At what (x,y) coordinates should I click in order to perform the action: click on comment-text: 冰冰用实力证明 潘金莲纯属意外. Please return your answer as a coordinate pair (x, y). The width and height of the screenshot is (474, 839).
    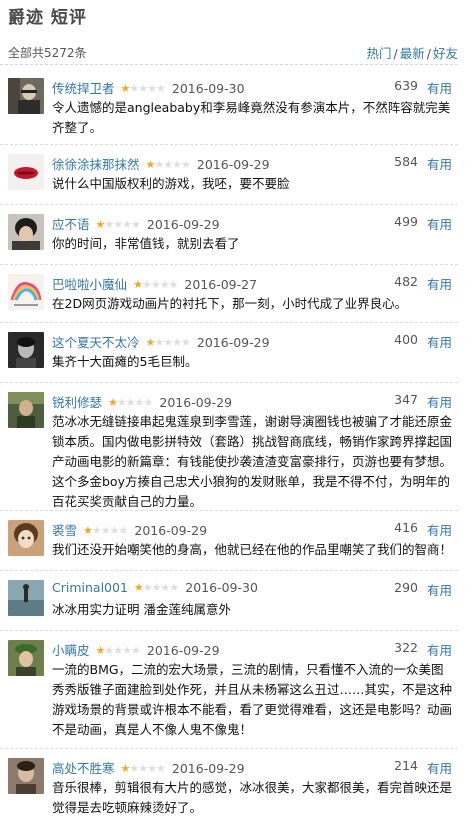
    Looking at the image, I should click on (141, 609).